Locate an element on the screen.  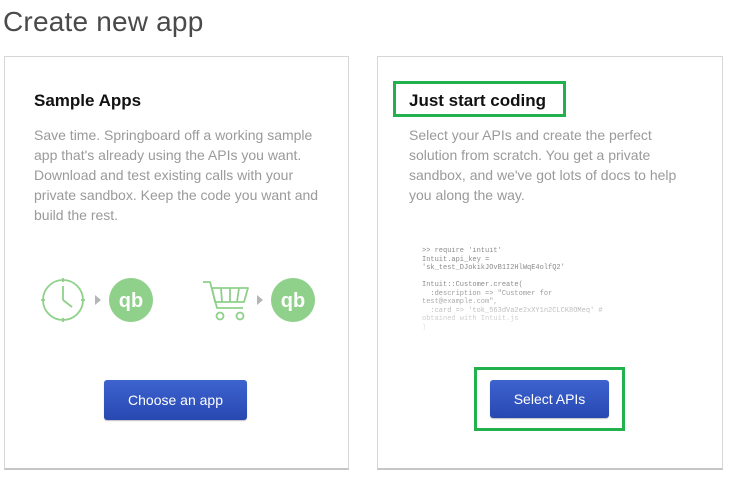
select-apis-button: Select APIs is located at coordinates (549, 399).